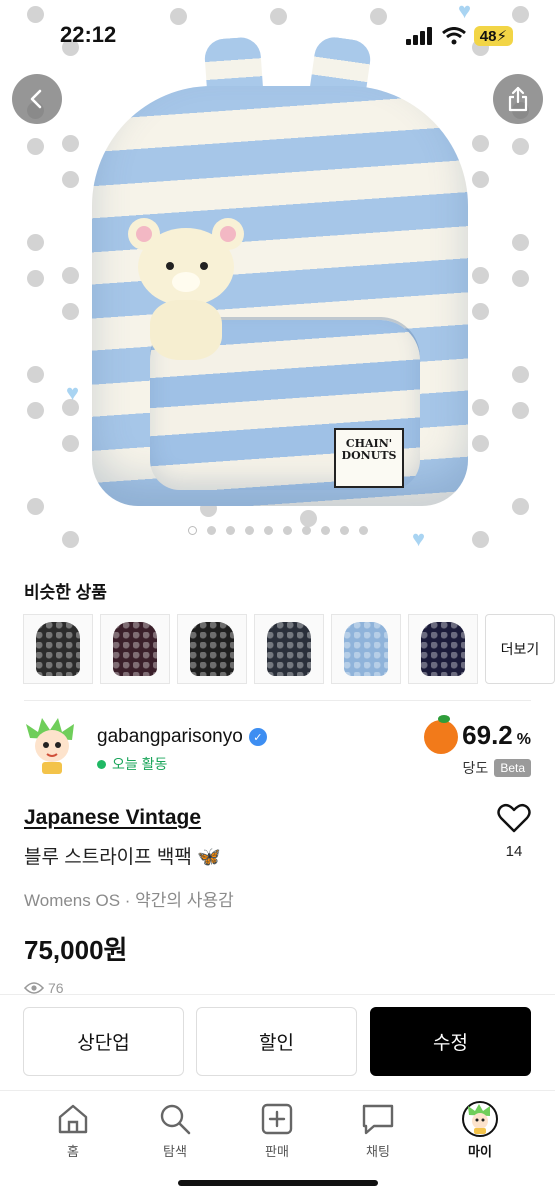  I want to click on nav-my: 마이, so click(480, 1130).